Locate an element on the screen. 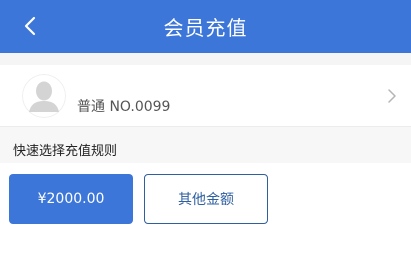 The image size is (411, 273). default-avatar-icon is located at coordinates (44, 96).